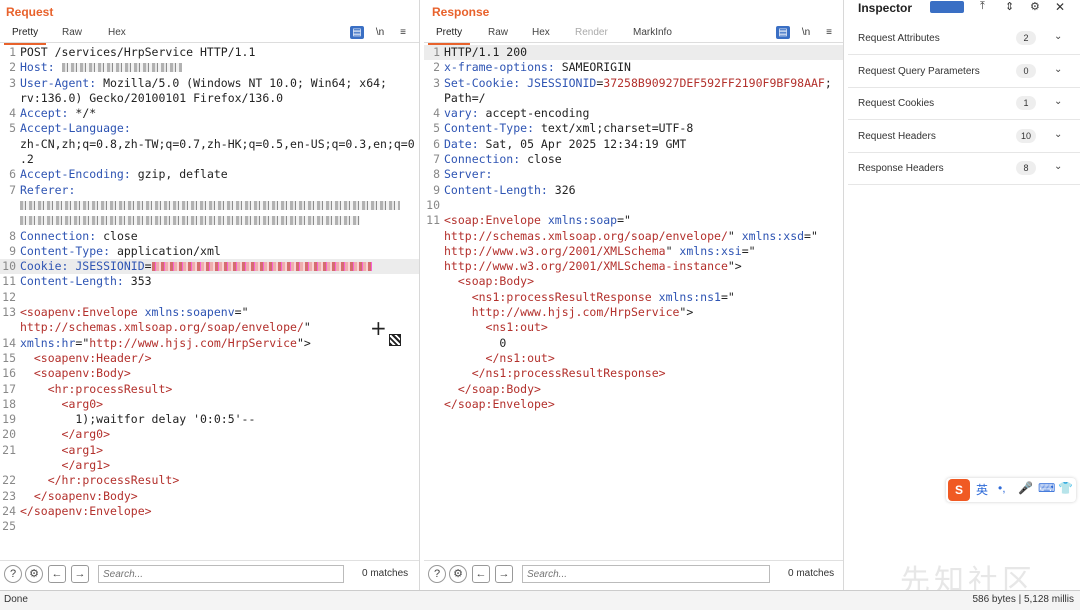 Image resolution: width=1080 pixels, height=610 pixels. I want to click on line-number: 23, so click(9, 495).